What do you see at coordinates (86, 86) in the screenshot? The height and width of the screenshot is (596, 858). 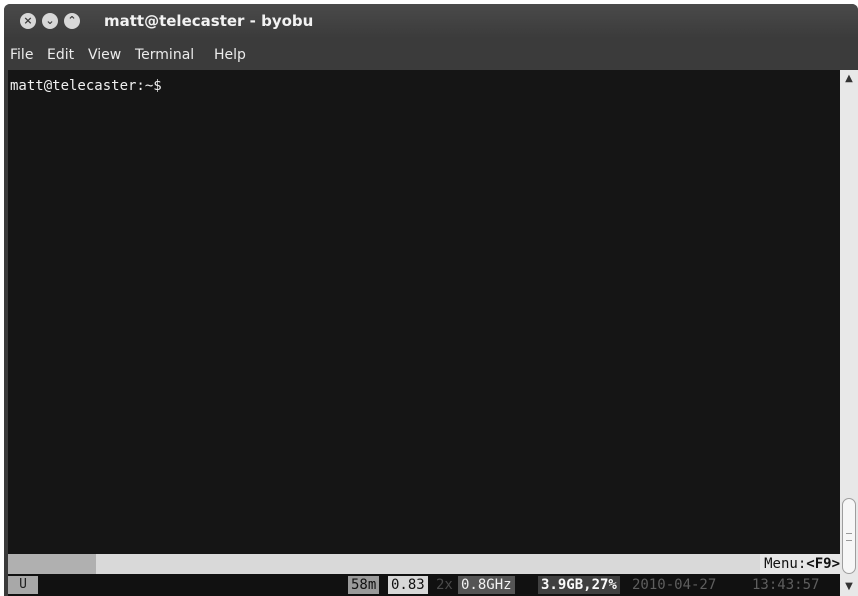 I see `shell-prompt: matt@telecaster:~$` at bounding box center [86, 86].